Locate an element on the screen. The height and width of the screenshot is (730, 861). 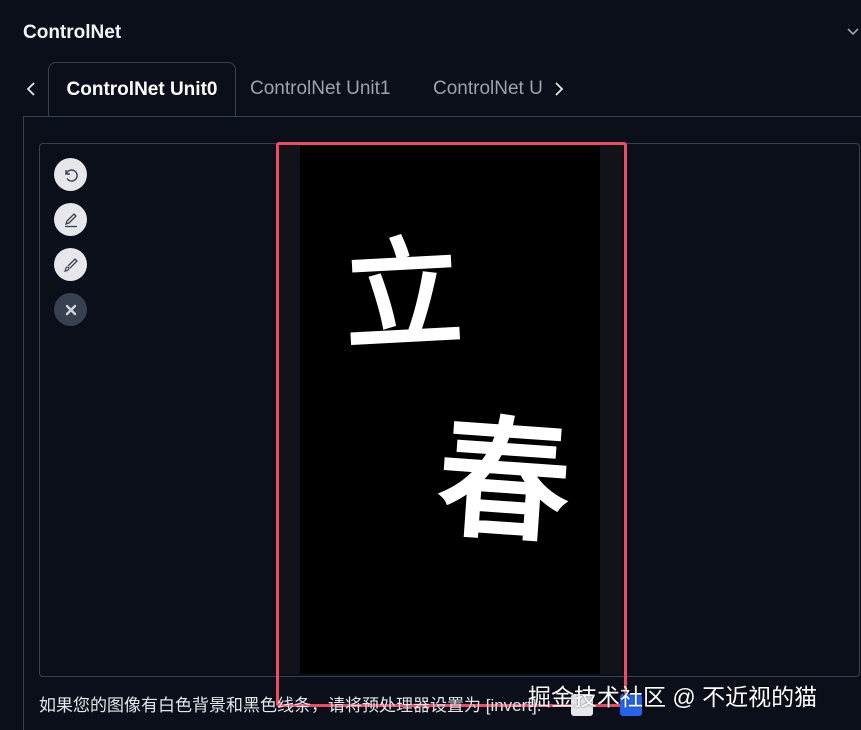
pencil-icon is located at coordinates (70, 219).